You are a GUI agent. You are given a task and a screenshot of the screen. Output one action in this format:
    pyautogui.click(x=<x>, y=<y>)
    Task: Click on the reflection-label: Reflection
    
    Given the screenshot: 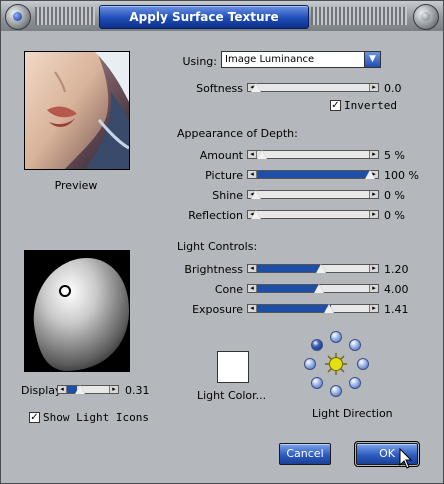 What is the action you would take?
    pyautogui.click(x=215, y=215)
    